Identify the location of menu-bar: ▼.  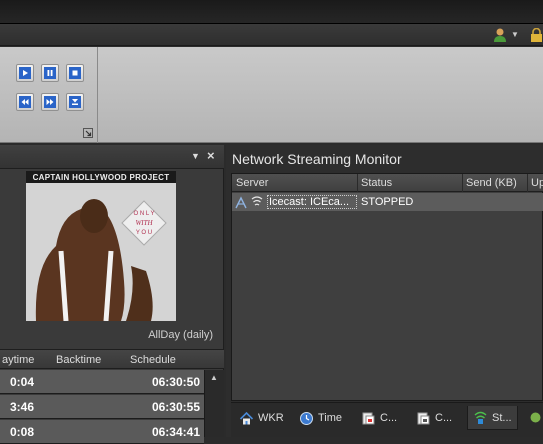
(271, 35).